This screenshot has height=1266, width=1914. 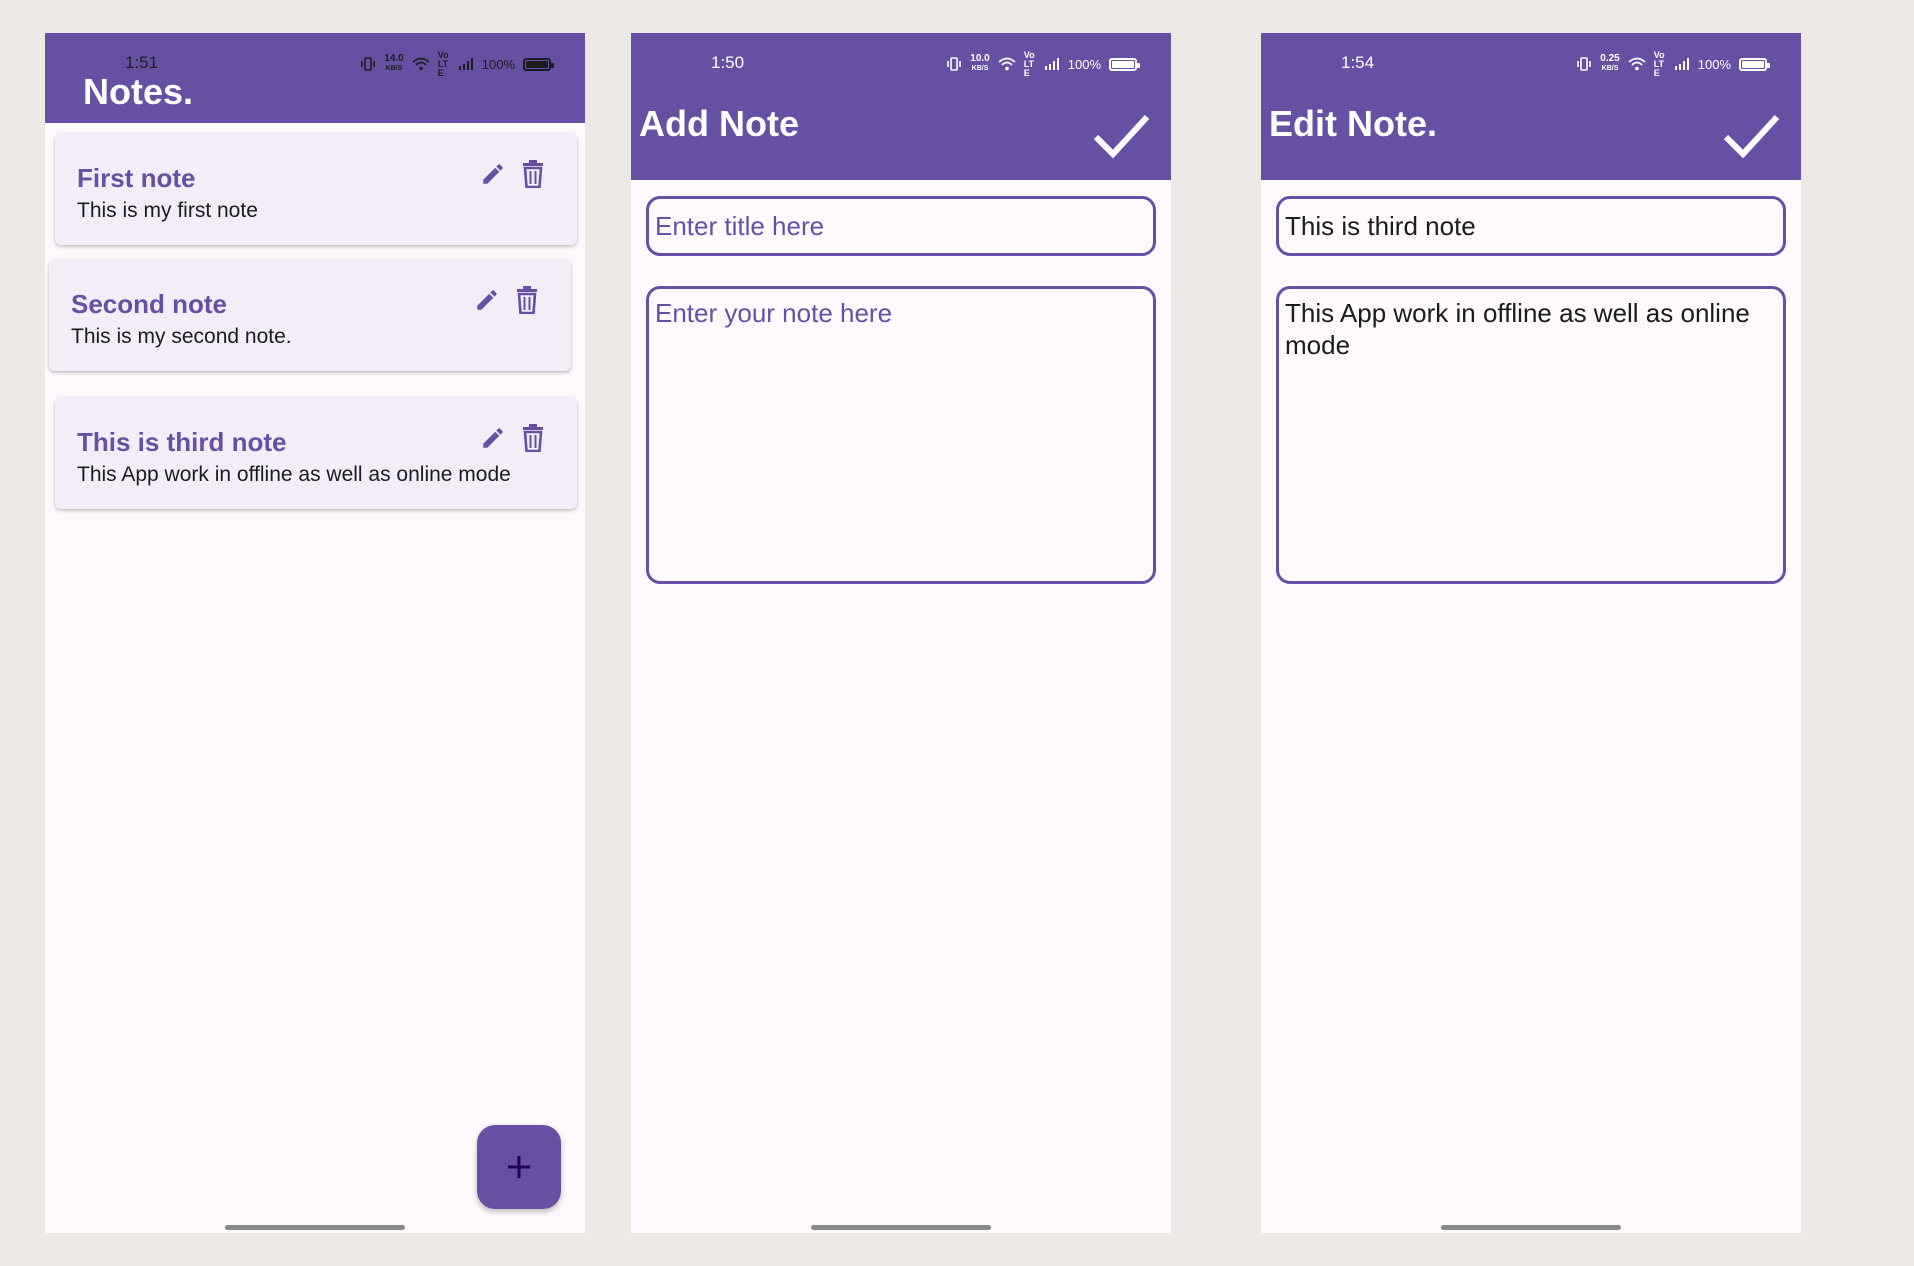 I want to click on status-bar: 1:50 10.0 KB/S Vo LTE 100%, so click(x=901, y=63).